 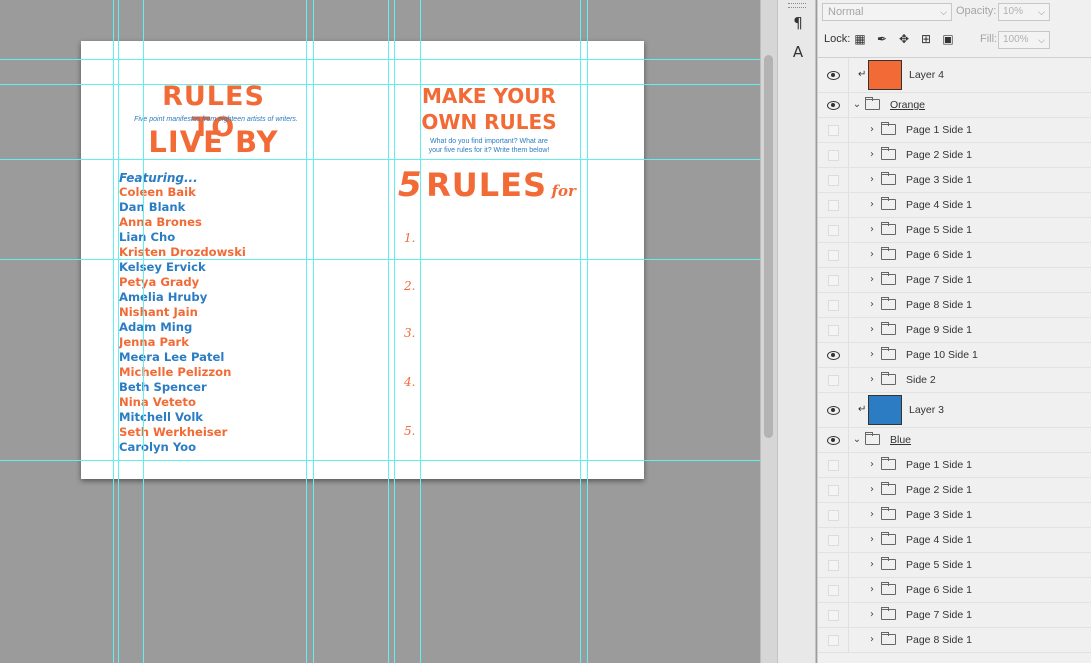 What do you see at coordinates (887, 12) in the screenshot?
I see `blend-mode-select: Normal ⌵` at bounding box center [887, 12].